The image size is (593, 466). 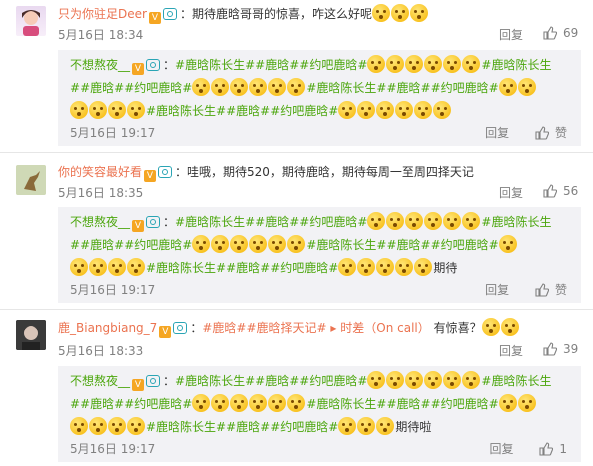 What do you see at coordinates (107, 328) in the screenshot?
I see `username: 鹿_Biangbiang_7` at bounding box center [107, 328].